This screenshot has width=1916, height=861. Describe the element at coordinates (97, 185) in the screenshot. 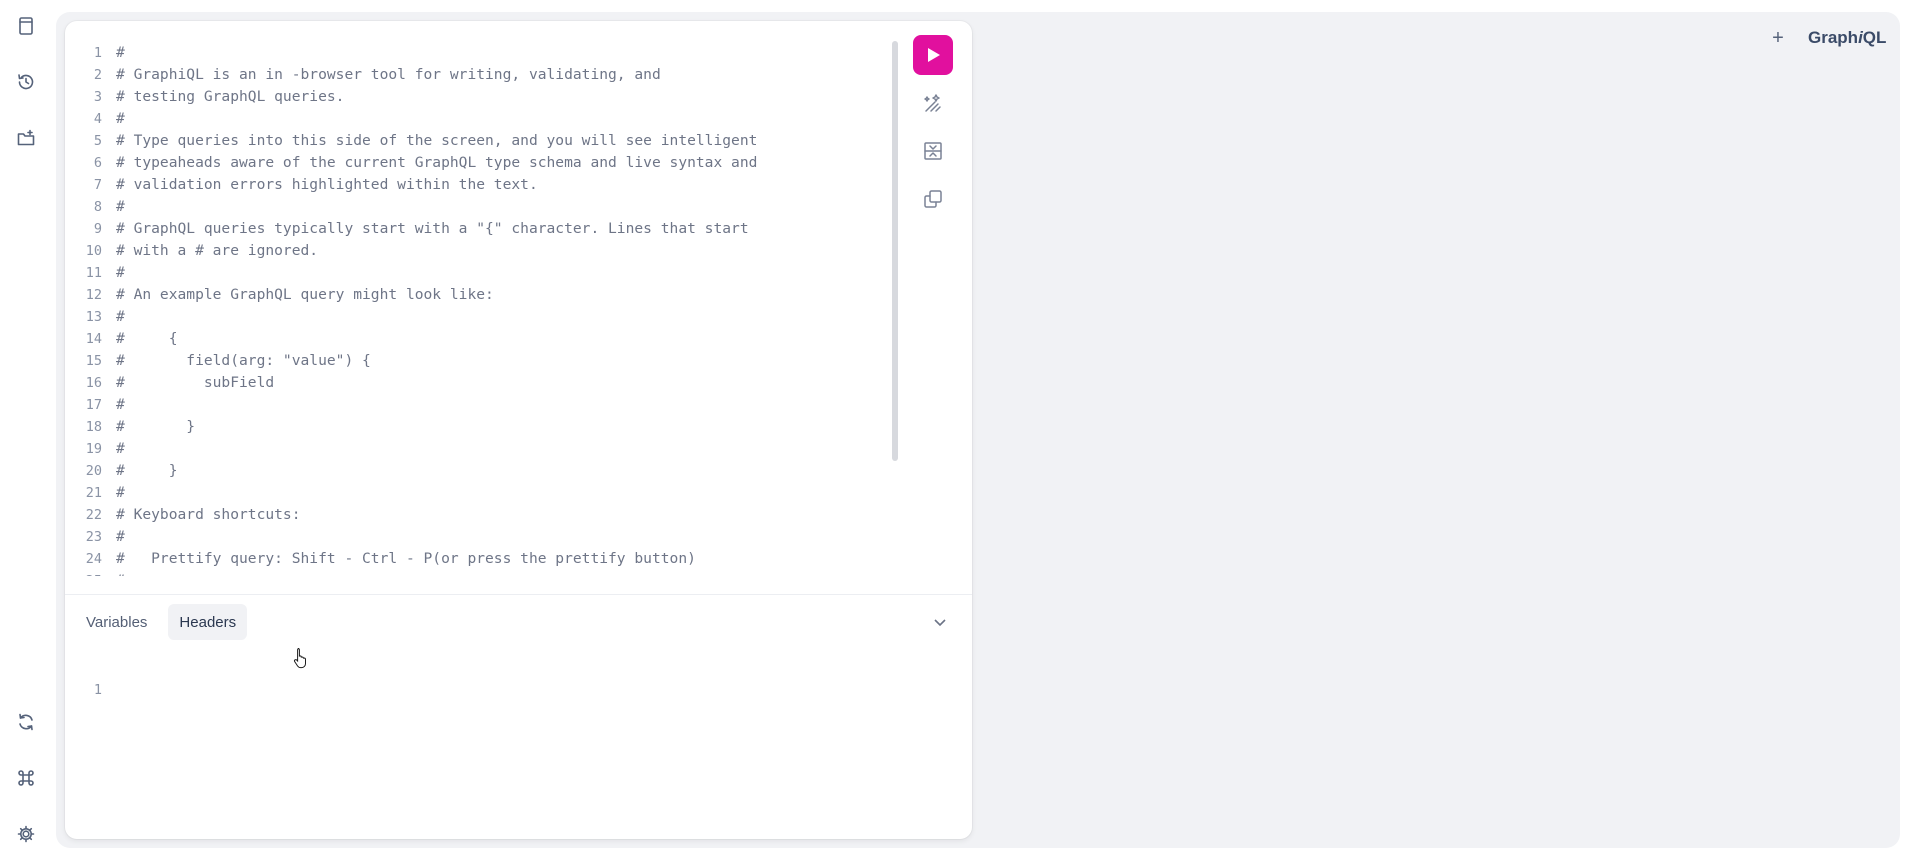

I see `line-number: 7` at that location.